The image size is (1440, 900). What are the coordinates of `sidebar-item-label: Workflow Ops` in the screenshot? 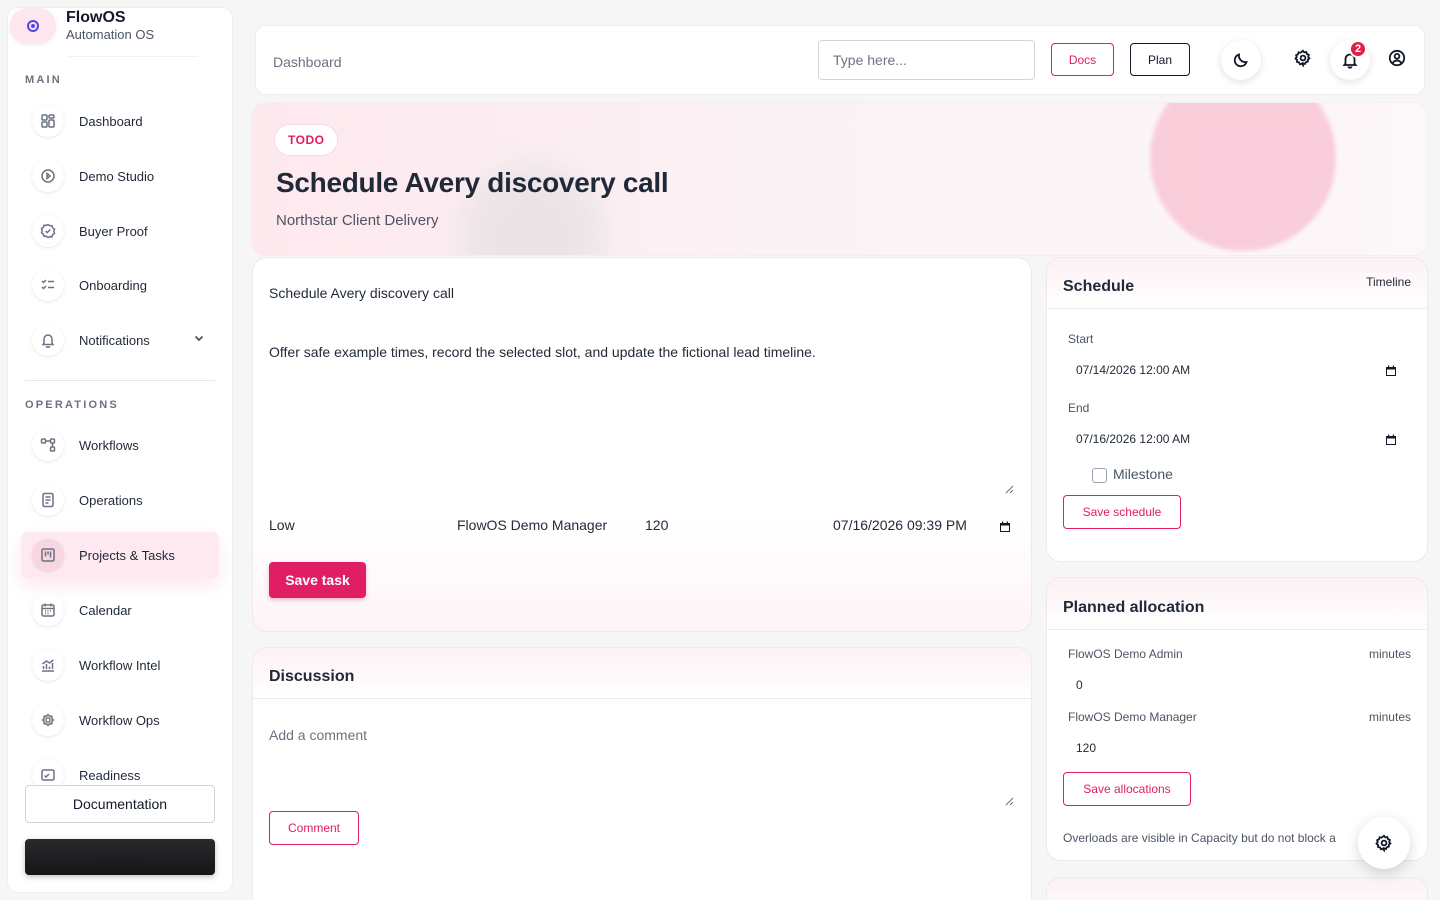 It's located at (119, 720).